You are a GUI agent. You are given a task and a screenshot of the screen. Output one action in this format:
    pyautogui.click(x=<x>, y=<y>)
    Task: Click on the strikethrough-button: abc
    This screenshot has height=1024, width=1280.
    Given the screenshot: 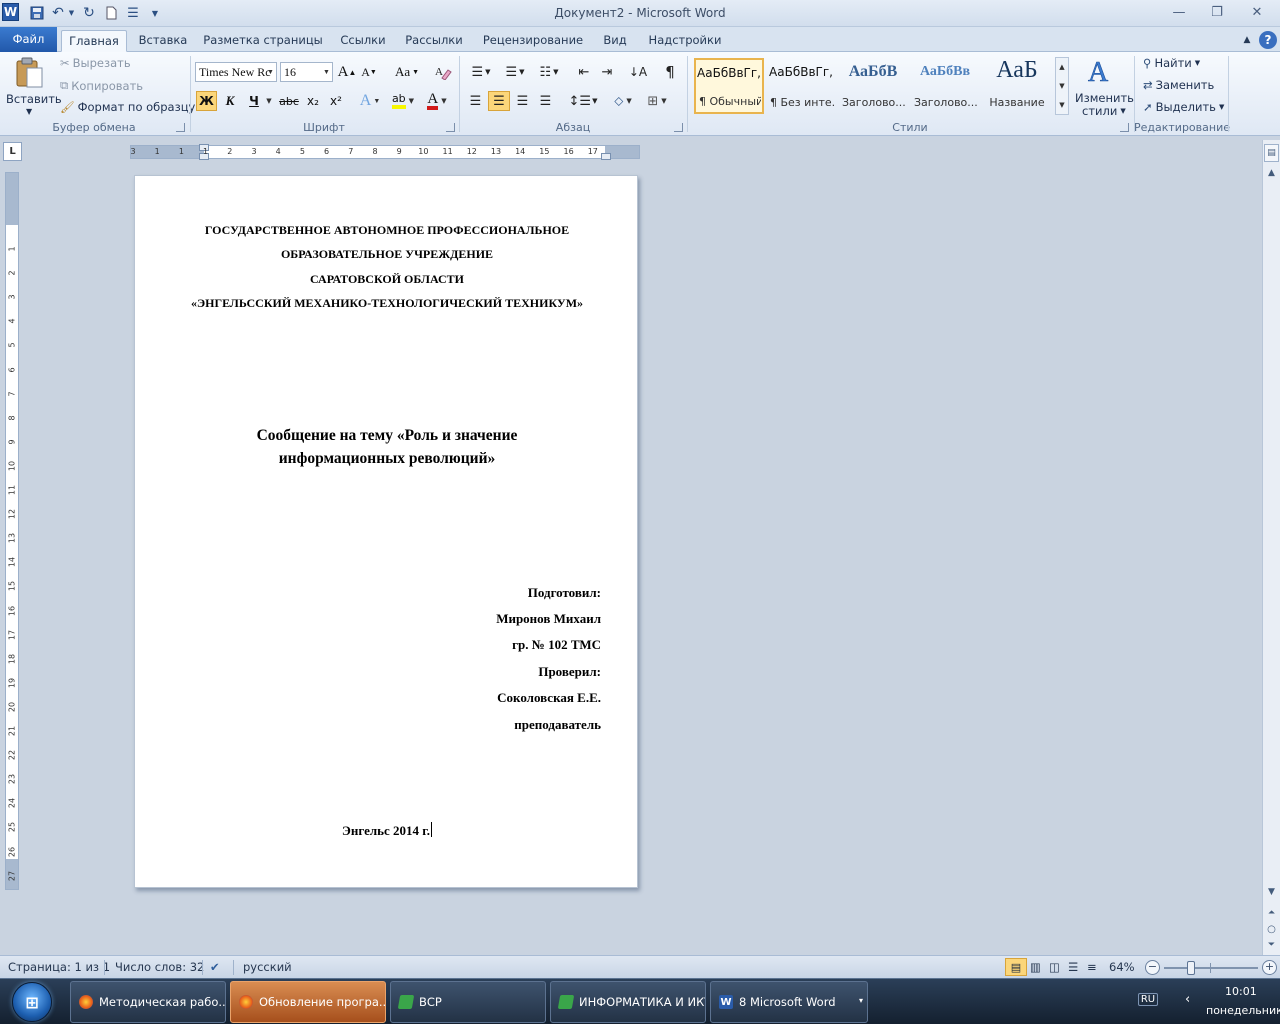 What is the action you would take?
    pyautogui.click(x=289, y=101)
    